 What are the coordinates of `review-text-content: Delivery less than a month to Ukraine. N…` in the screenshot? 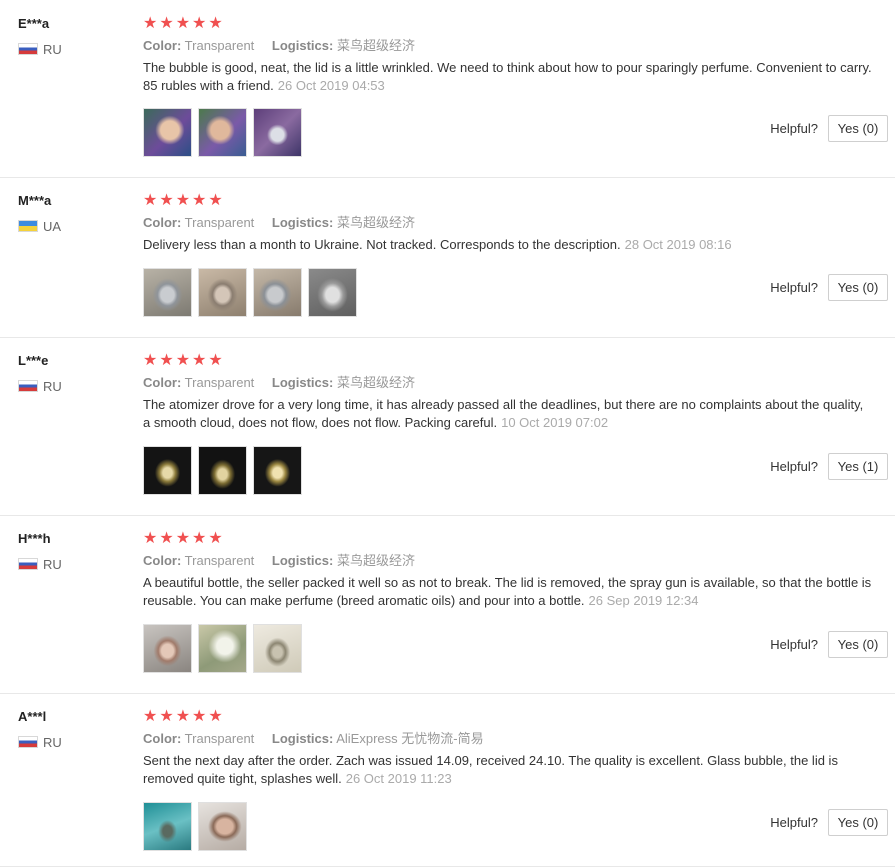 It's located at (382, 244).